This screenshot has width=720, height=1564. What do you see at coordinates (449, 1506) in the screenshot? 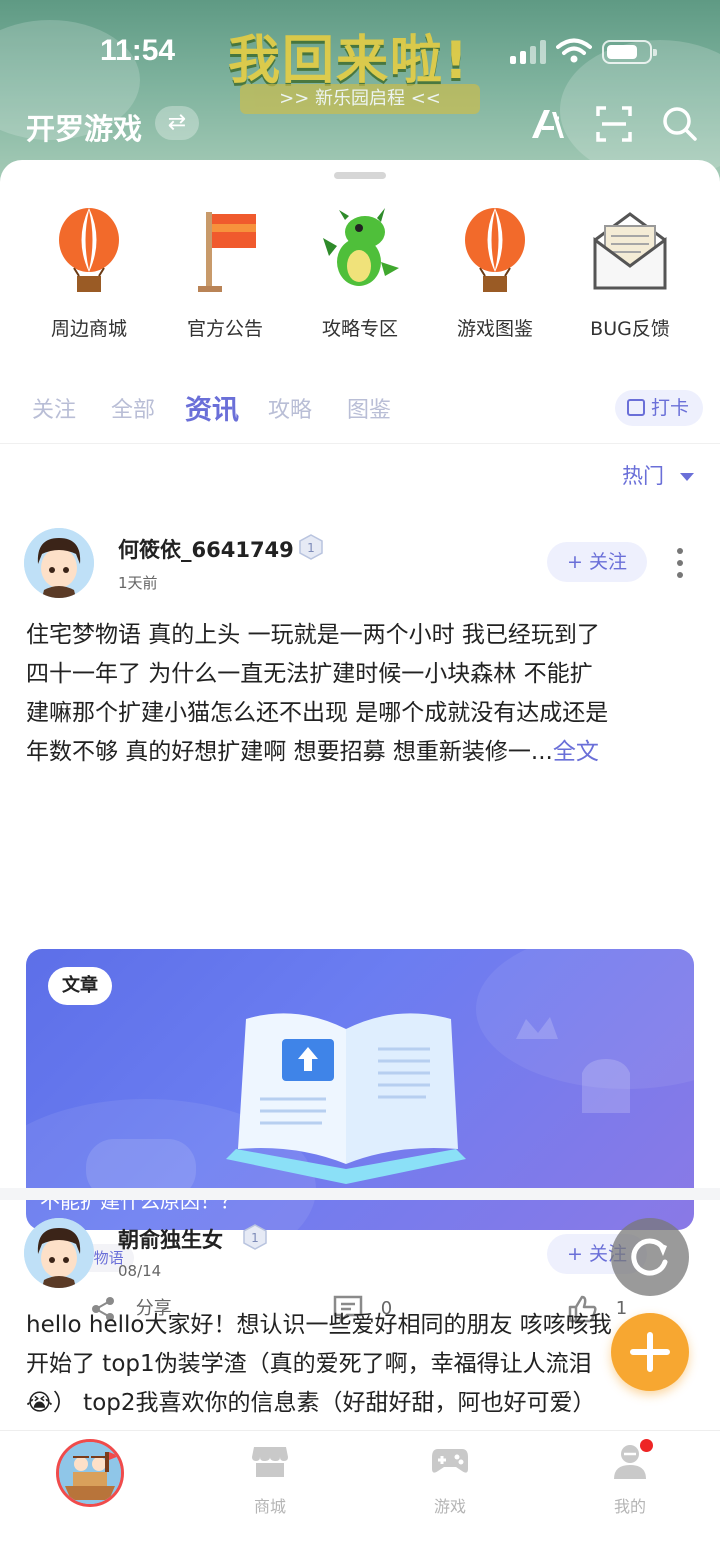
I see `nav-label: 游戏` at bounding box center [449, 1506].